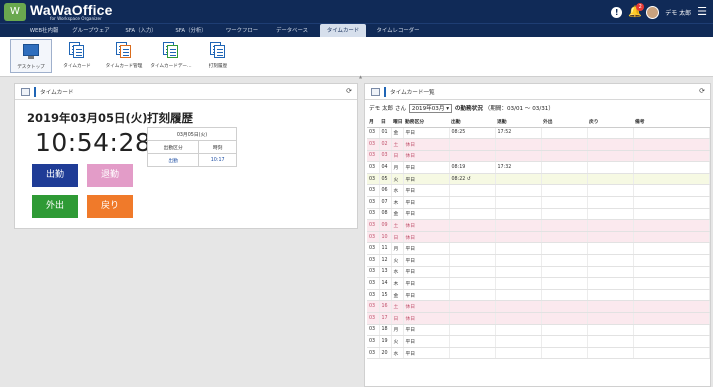 This screenshot has width=713, height=387. Describe the element at coordinates (653, 12) in the screenshot. I see `user-avatar` at that location.